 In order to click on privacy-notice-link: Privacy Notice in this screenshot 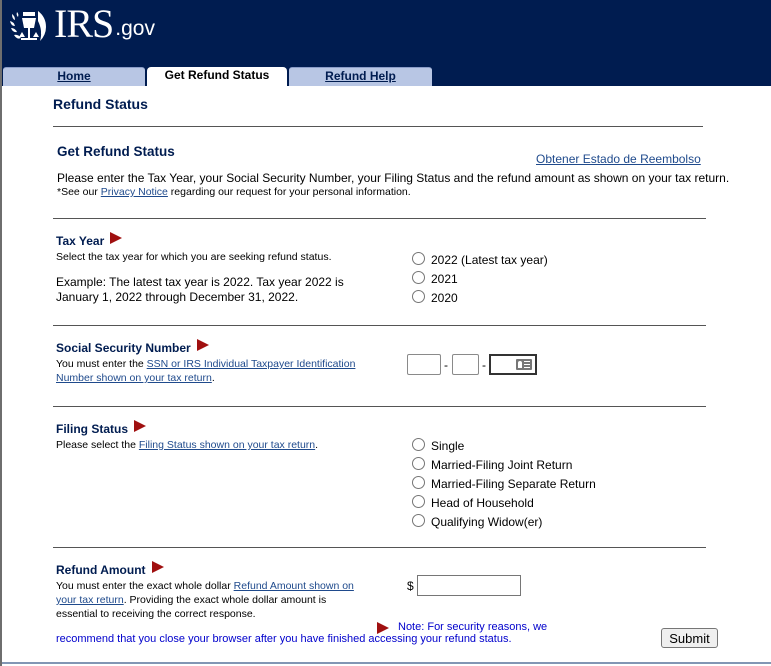, I will do `click(134, 192)`.